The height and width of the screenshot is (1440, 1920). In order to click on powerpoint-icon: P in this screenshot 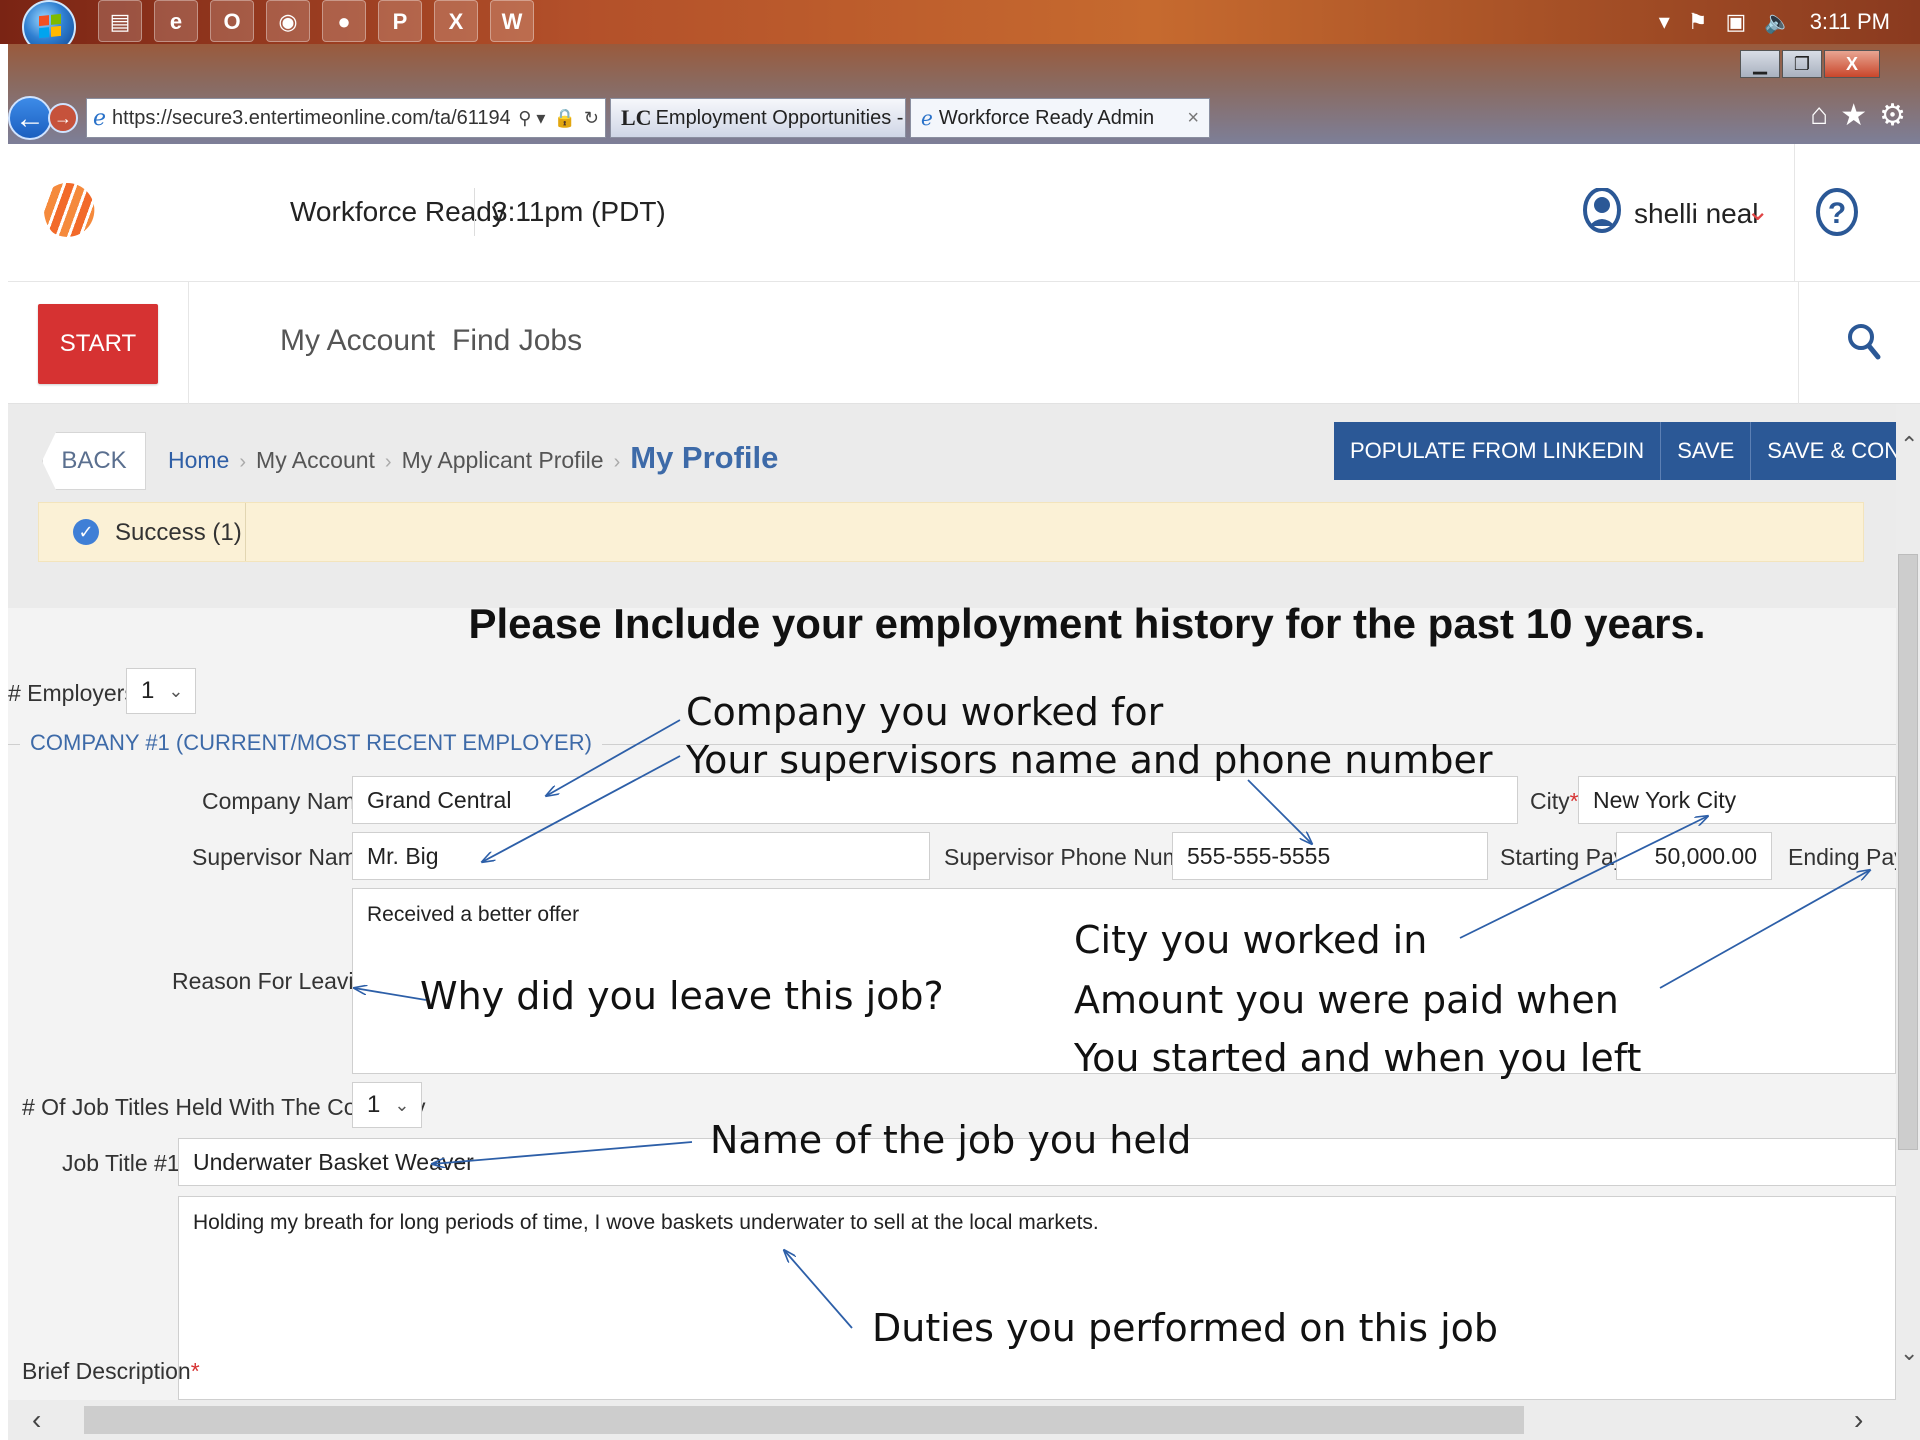, I will do `click(400, 21)`.